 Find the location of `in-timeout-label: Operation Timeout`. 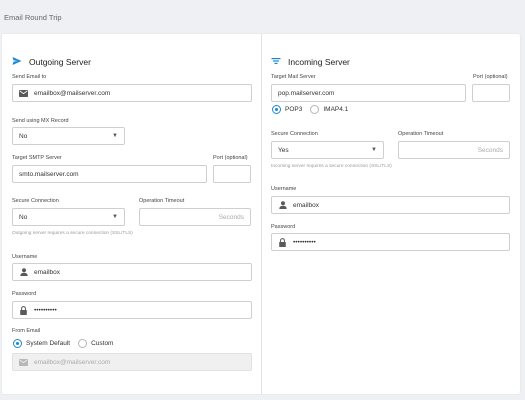

in-timeout-label: Operation Timeout is located at coordinates (421, 134).